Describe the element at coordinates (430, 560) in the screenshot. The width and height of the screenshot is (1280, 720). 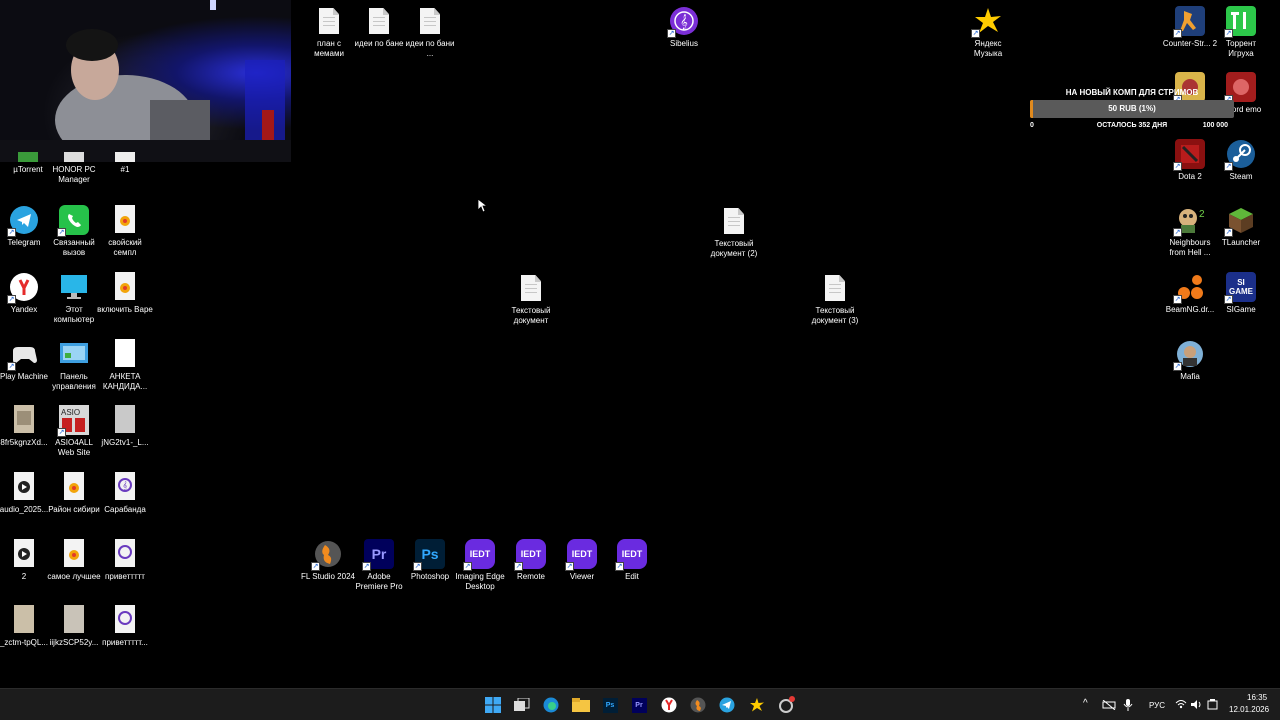
I see `desktop-icon-photoshop: Ps ↗ Photoshop` at that location.